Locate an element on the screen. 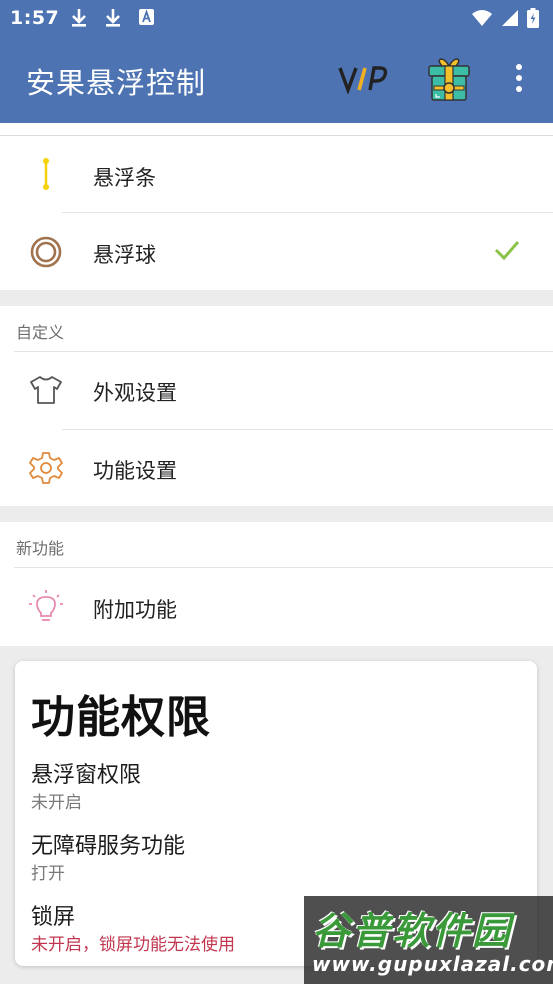 Image resolution: width=553 pixels, height=984 pixels. permissions-title: 功能权限 is located at coordinates (121, 717).